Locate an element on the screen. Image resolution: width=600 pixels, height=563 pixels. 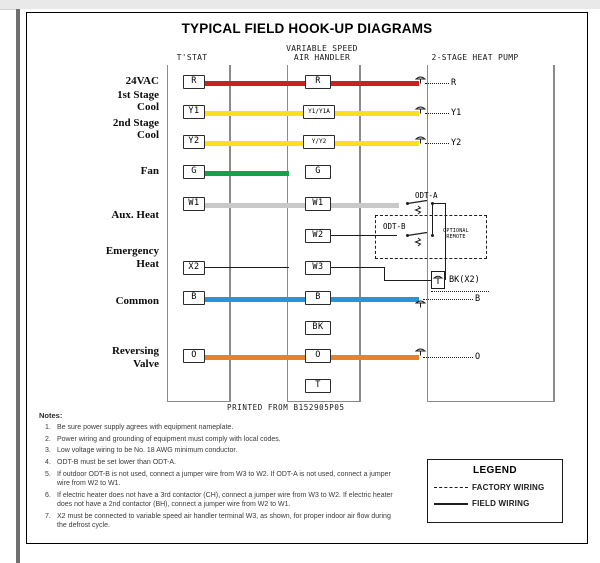
air-handler-terminal-bk: BK is located at coordinates (318, 328).